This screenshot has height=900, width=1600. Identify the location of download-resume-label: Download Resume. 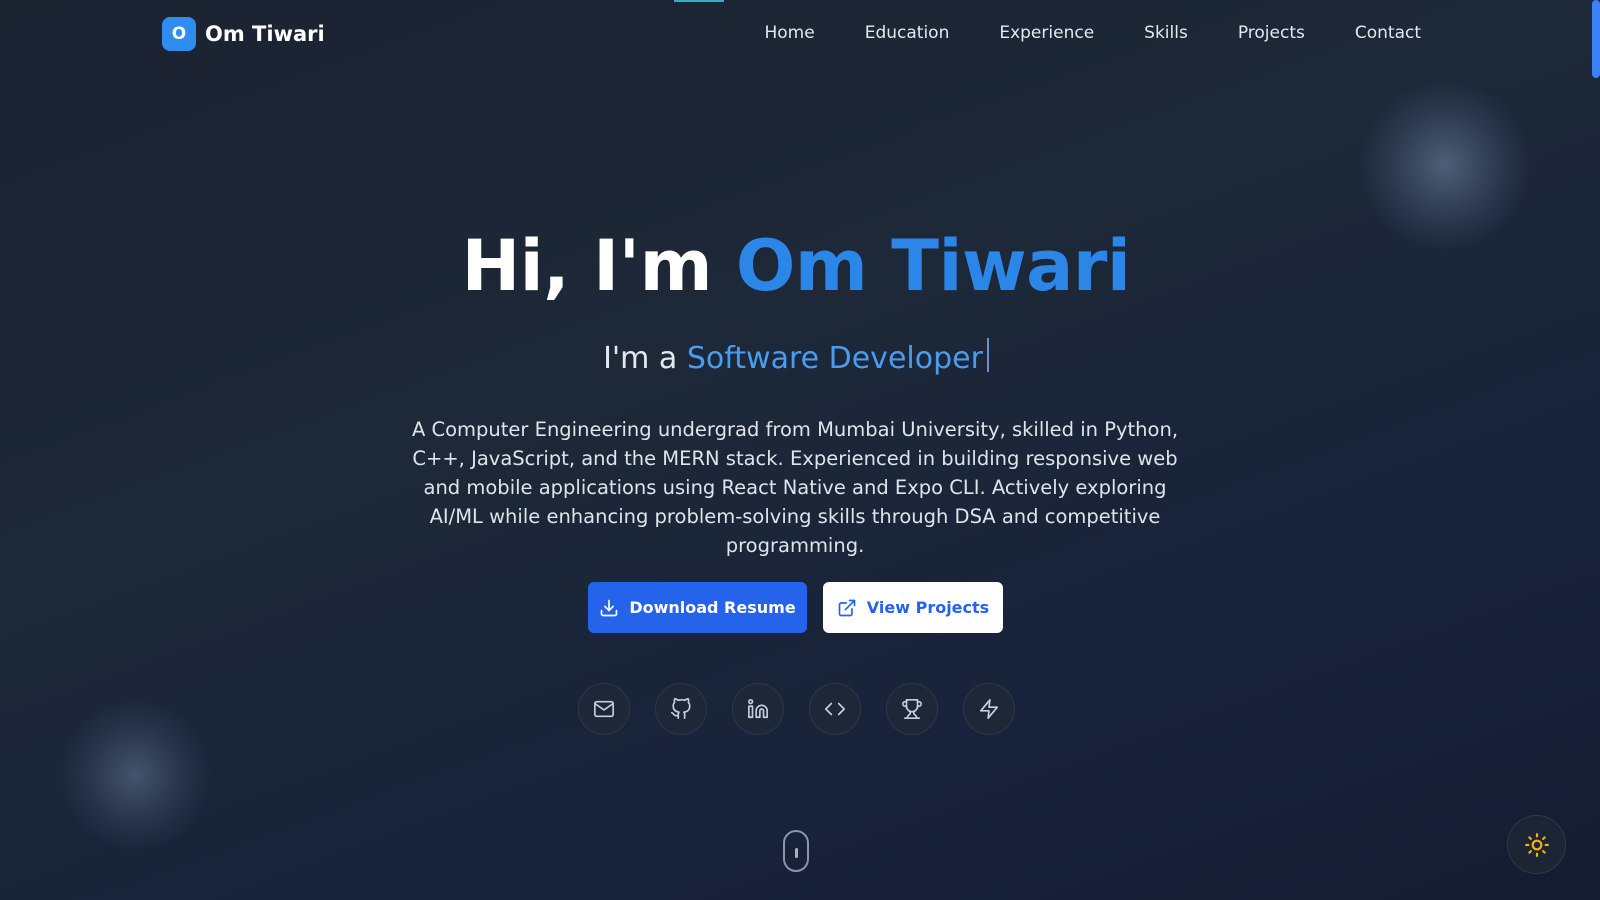
(712, 607).